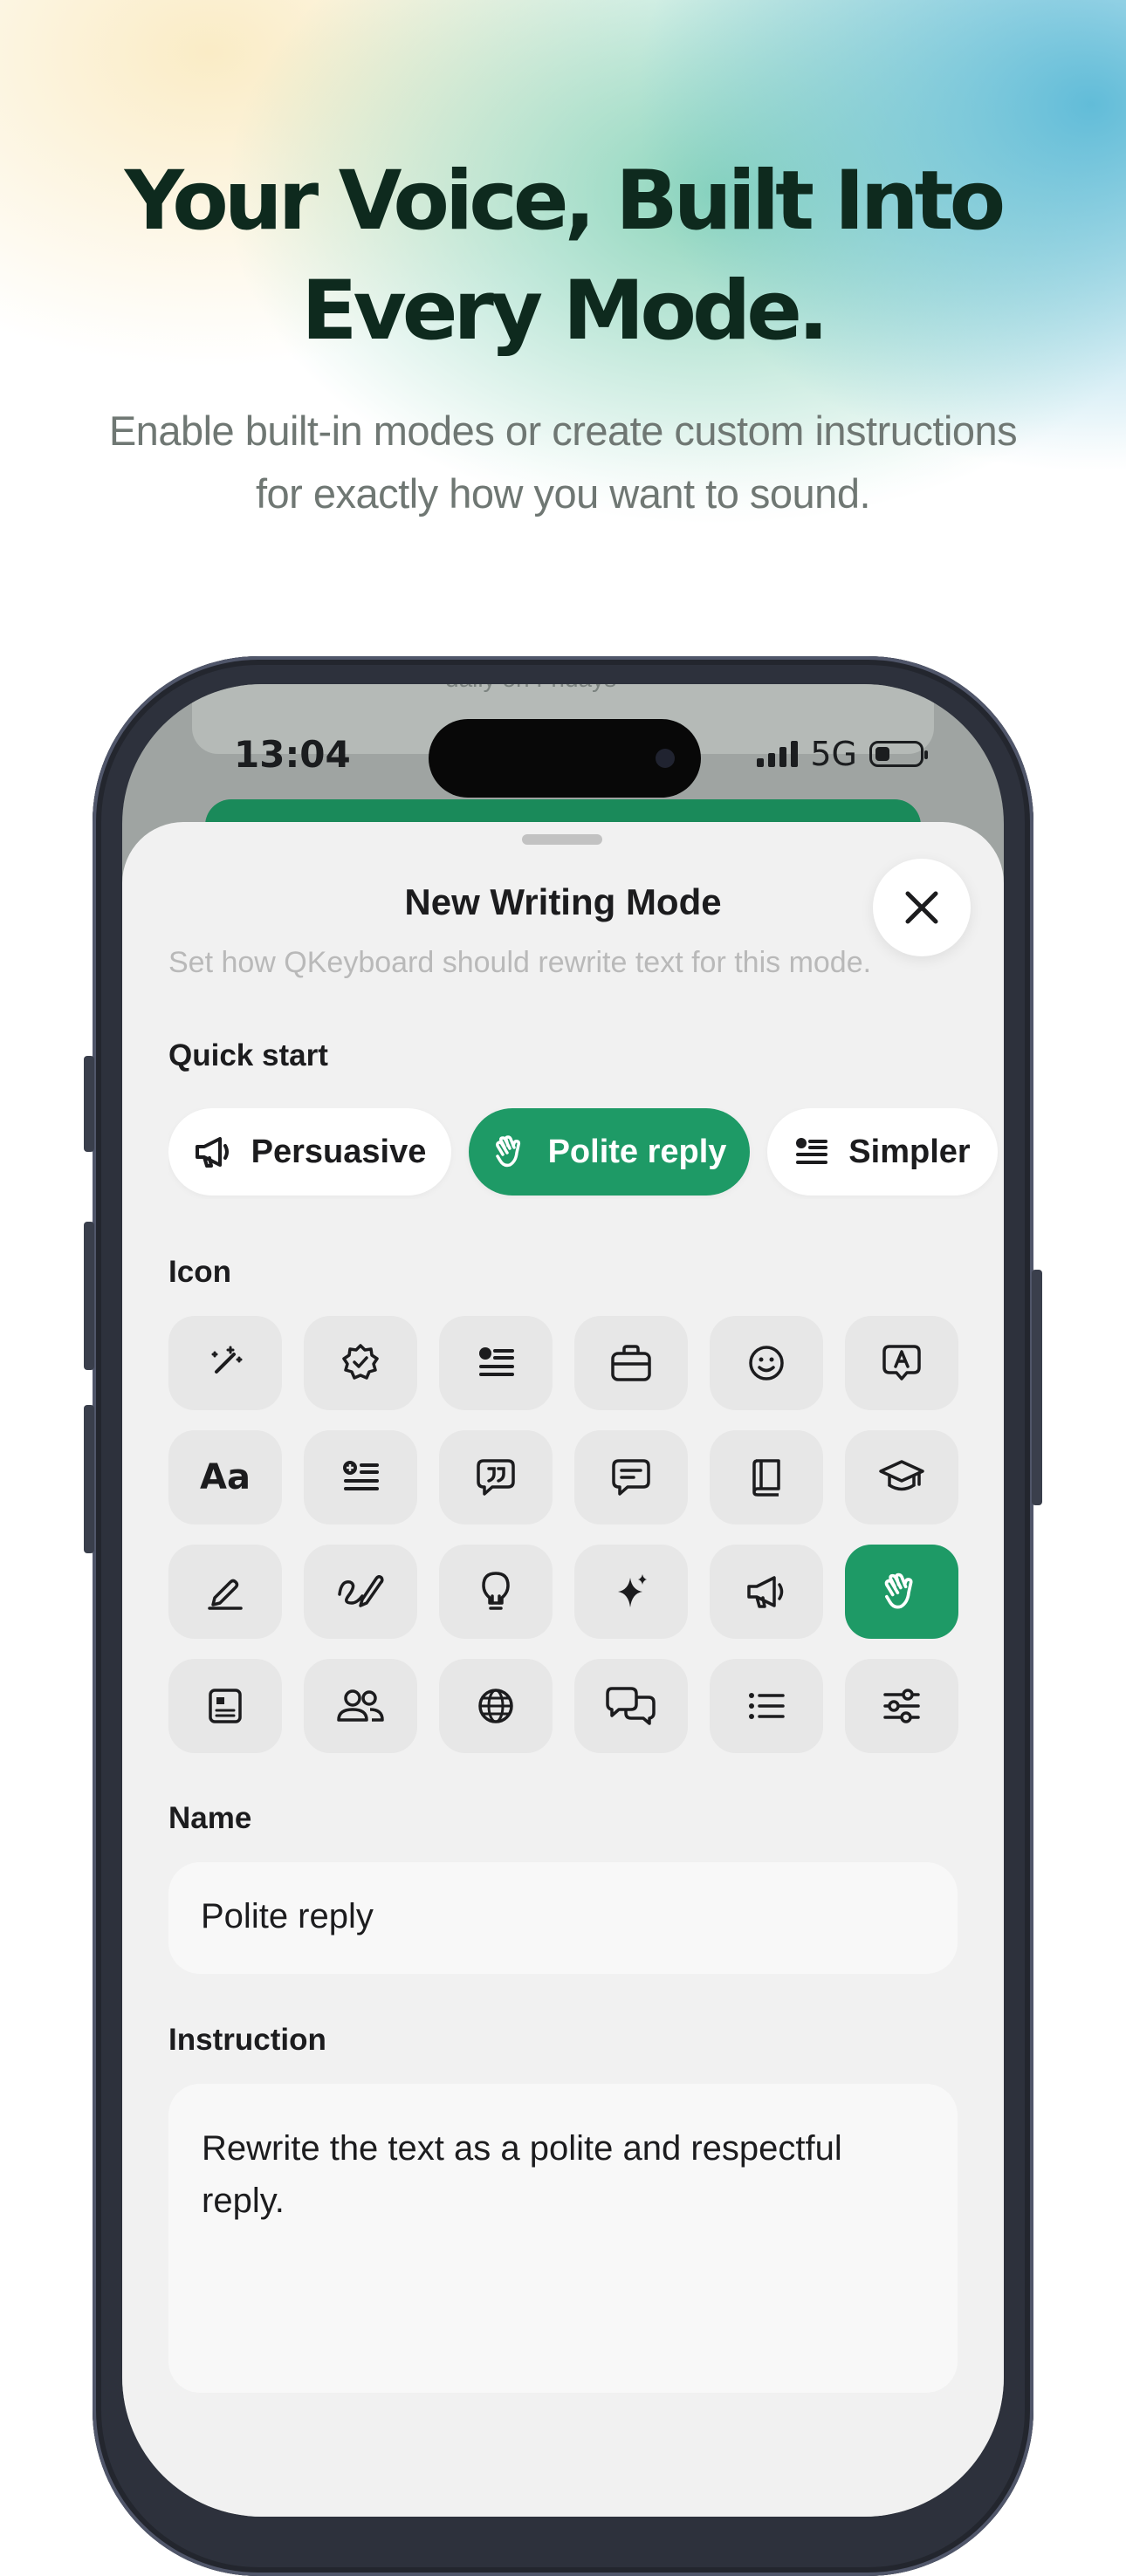 Image resolution: width=1126 pixels, height=2576 pixels. Describe the element at coordinates (199, 1272) in the screenshot. I see `icon-label: Icon` at that location.